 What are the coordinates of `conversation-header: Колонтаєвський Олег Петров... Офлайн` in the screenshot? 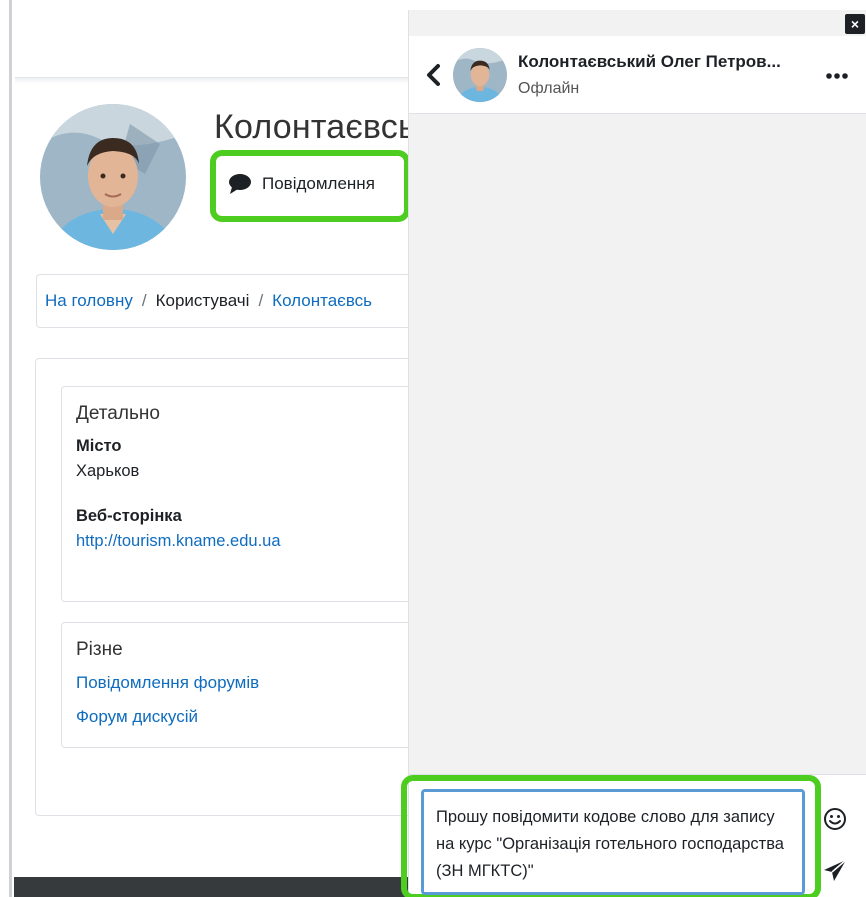 It's located at (637, 75).